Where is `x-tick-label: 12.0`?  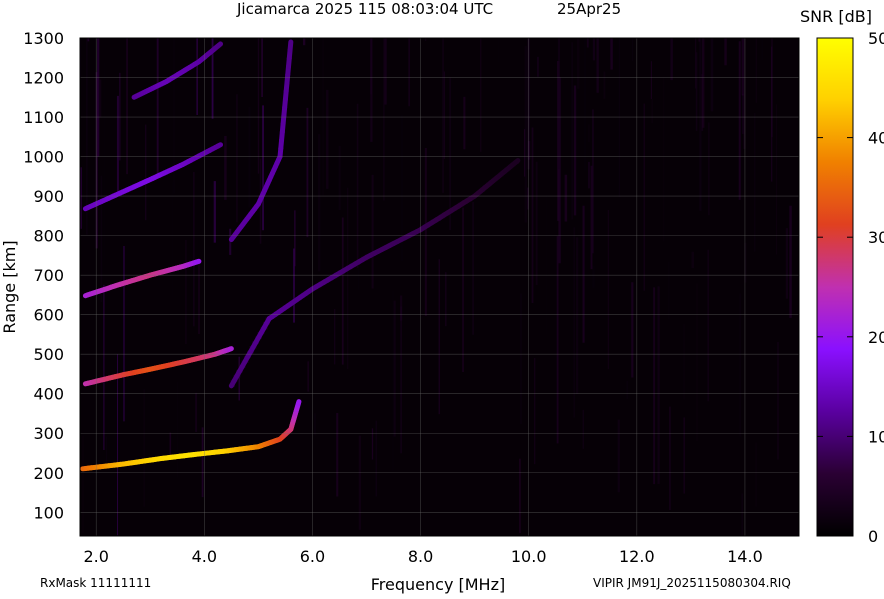
x-tick-label: 12.0 is located at coordinates (637, 556).